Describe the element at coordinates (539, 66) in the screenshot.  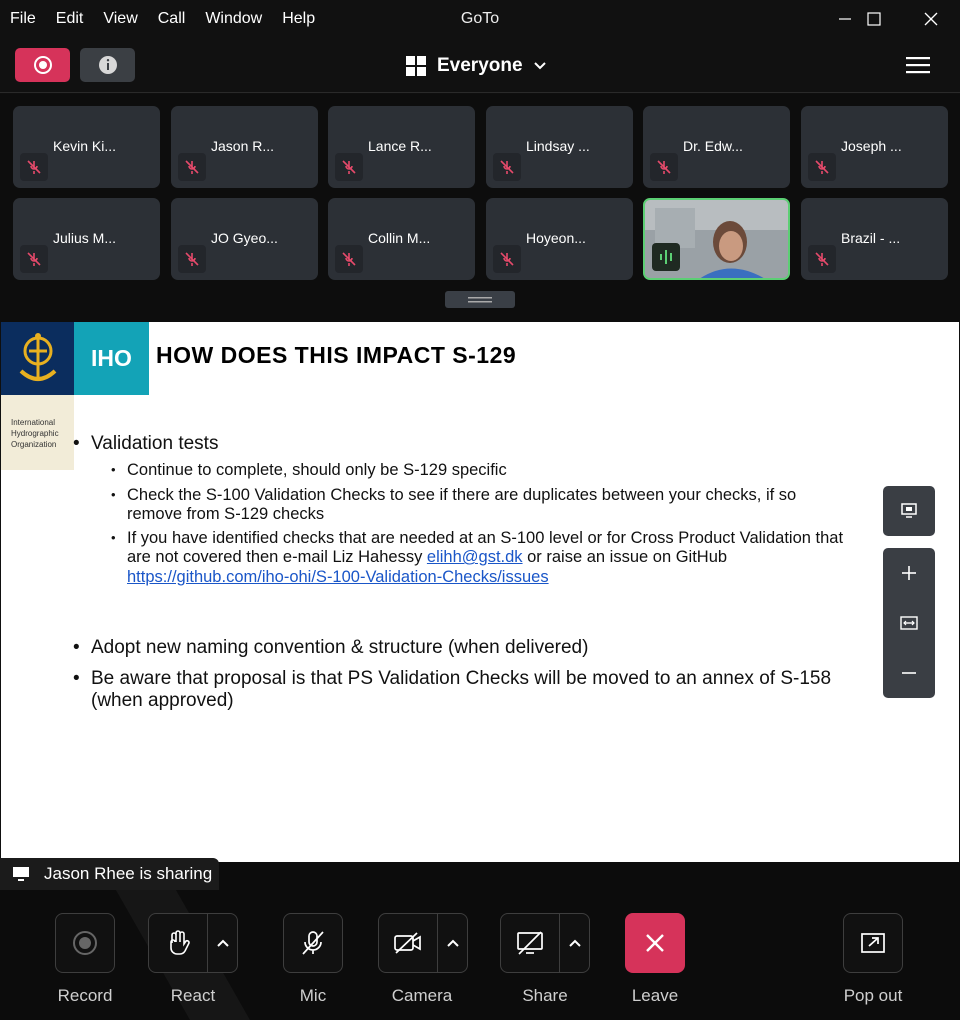
I see `chevron-down-icon` at that location.